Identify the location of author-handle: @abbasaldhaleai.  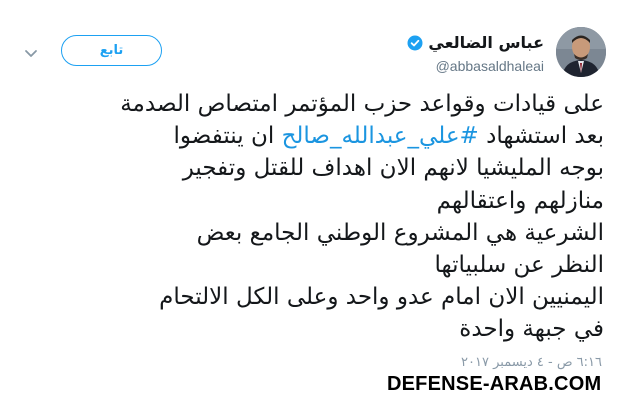
(490, 66).